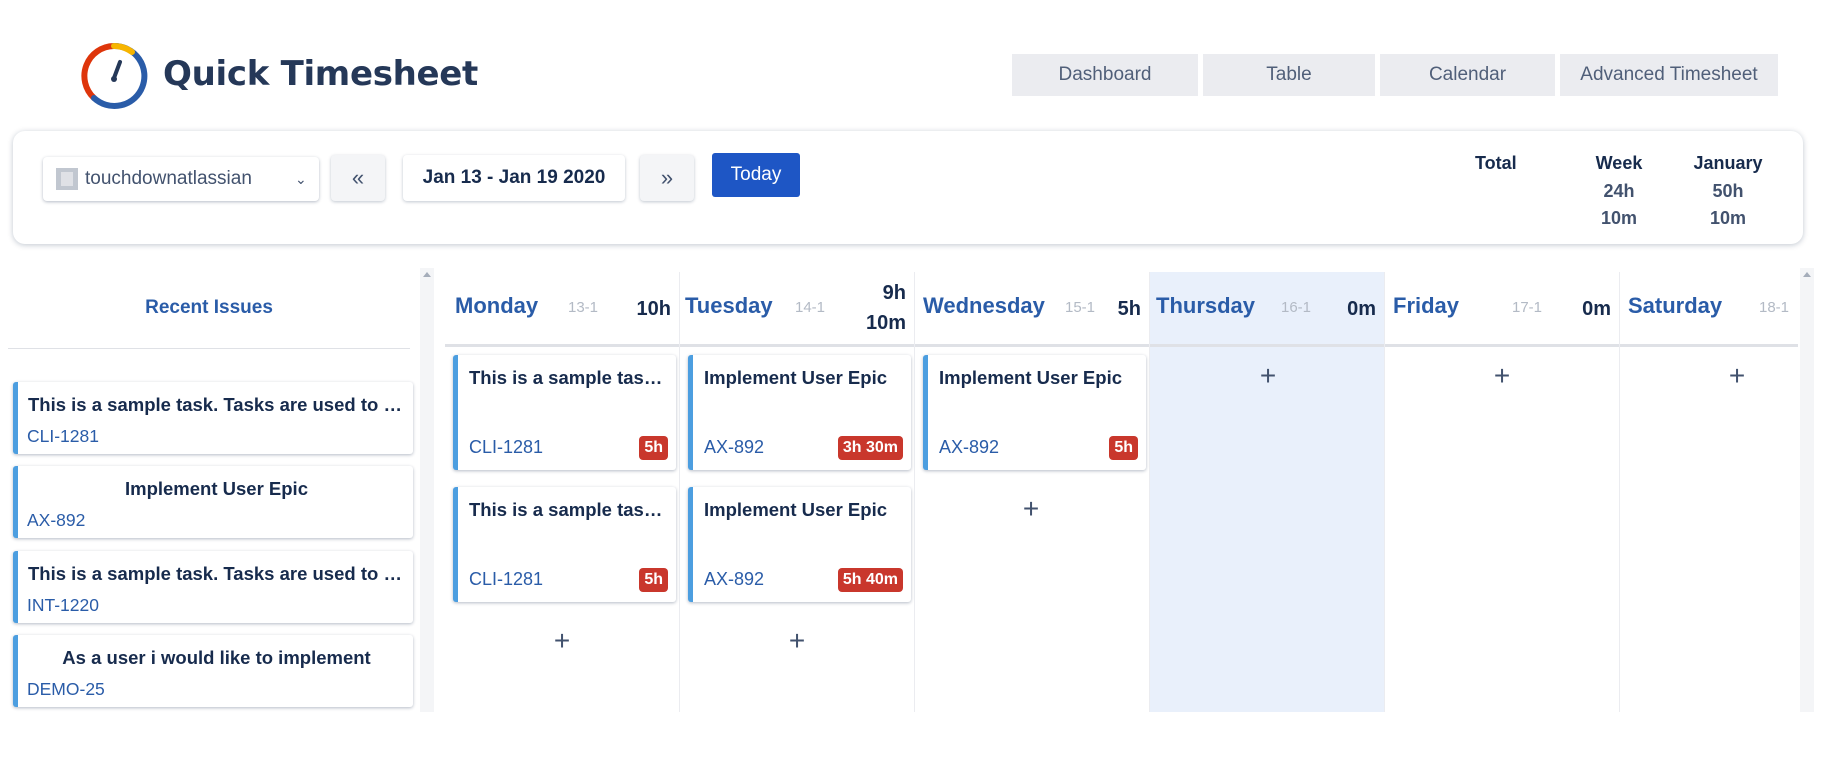 Image resolution: width=1824 pixels, height=768 pixels. I want to click on day-header: Wednesday 15-1 5h, so click(1032, 309).